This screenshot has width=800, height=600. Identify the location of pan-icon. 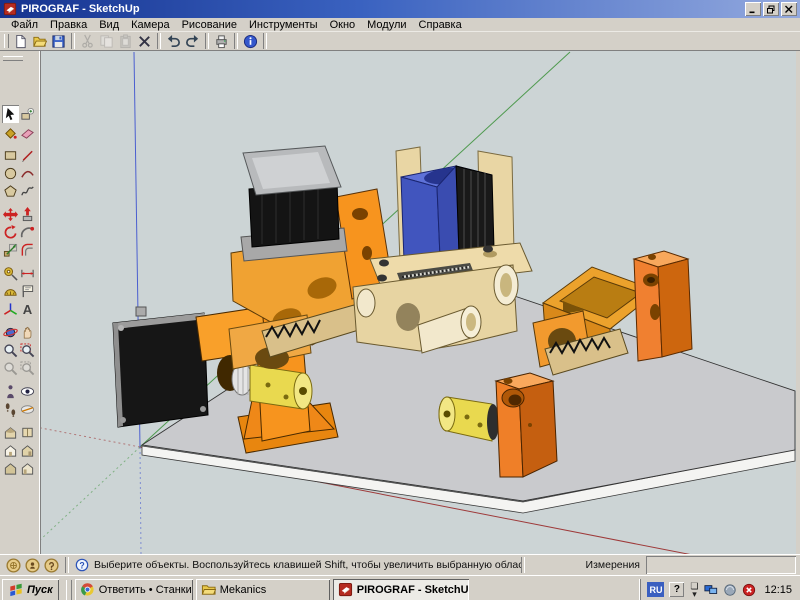
(27, 332).